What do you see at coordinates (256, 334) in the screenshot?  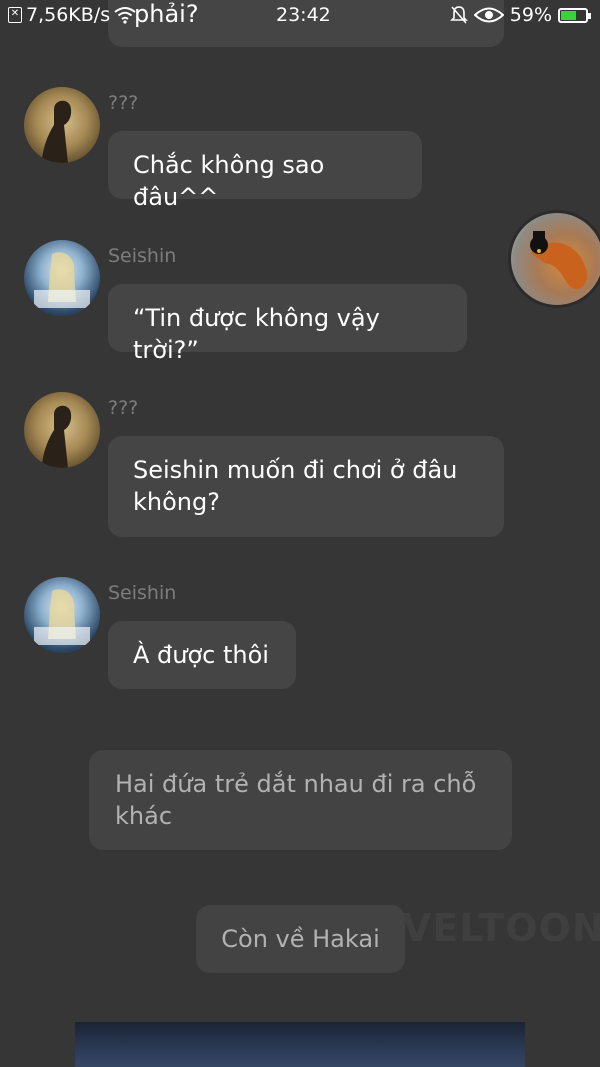 I see `message-text: “Tin được không vậy trời?”` at bounding box center [256, 334].